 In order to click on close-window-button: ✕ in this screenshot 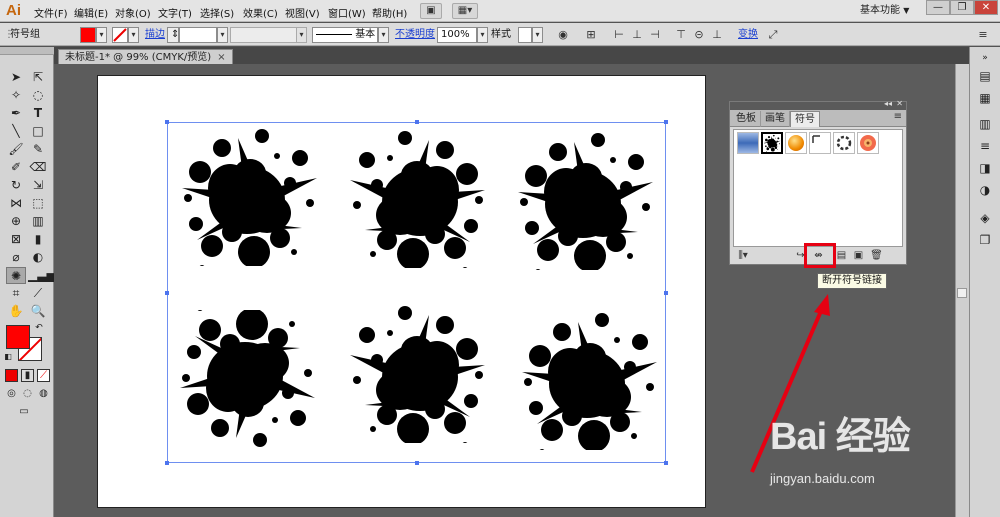, I will do `click(986, 7)`.